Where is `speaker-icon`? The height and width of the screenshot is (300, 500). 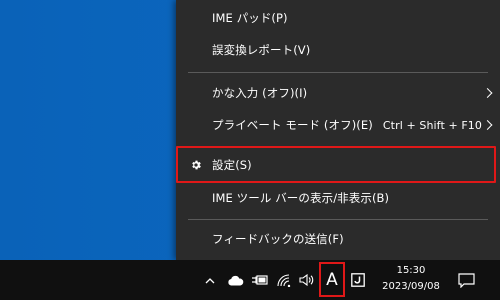 speaker-icon is located at coordinates (305, 280).